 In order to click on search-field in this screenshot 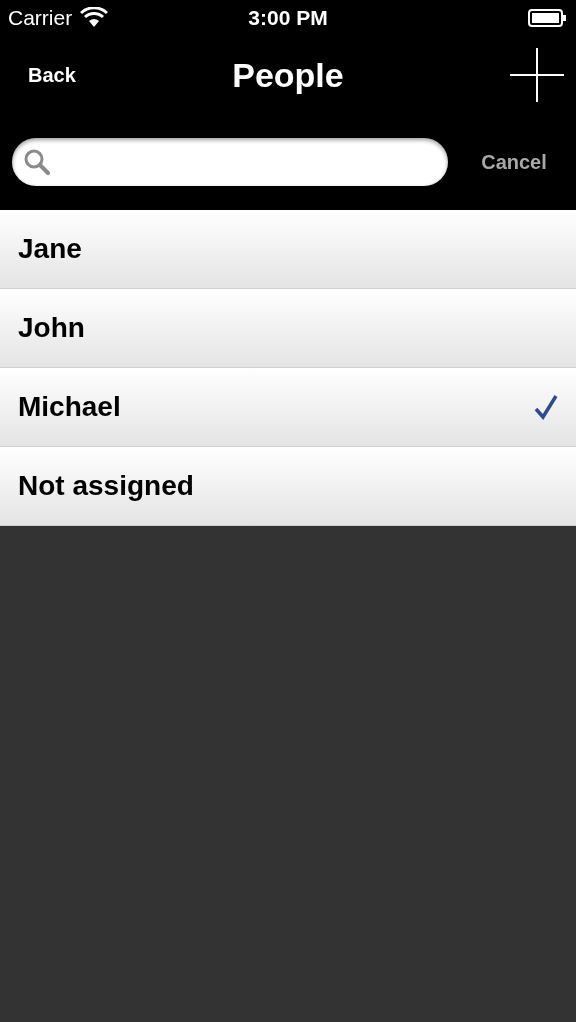, I will do `click(230, 162)`.